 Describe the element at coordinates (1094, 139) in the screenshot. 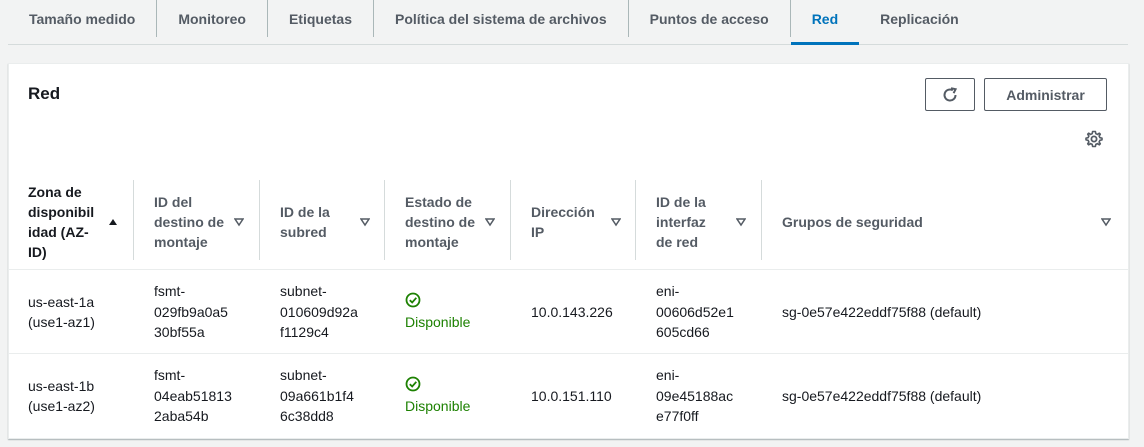

I see `gear-icon` at that location.